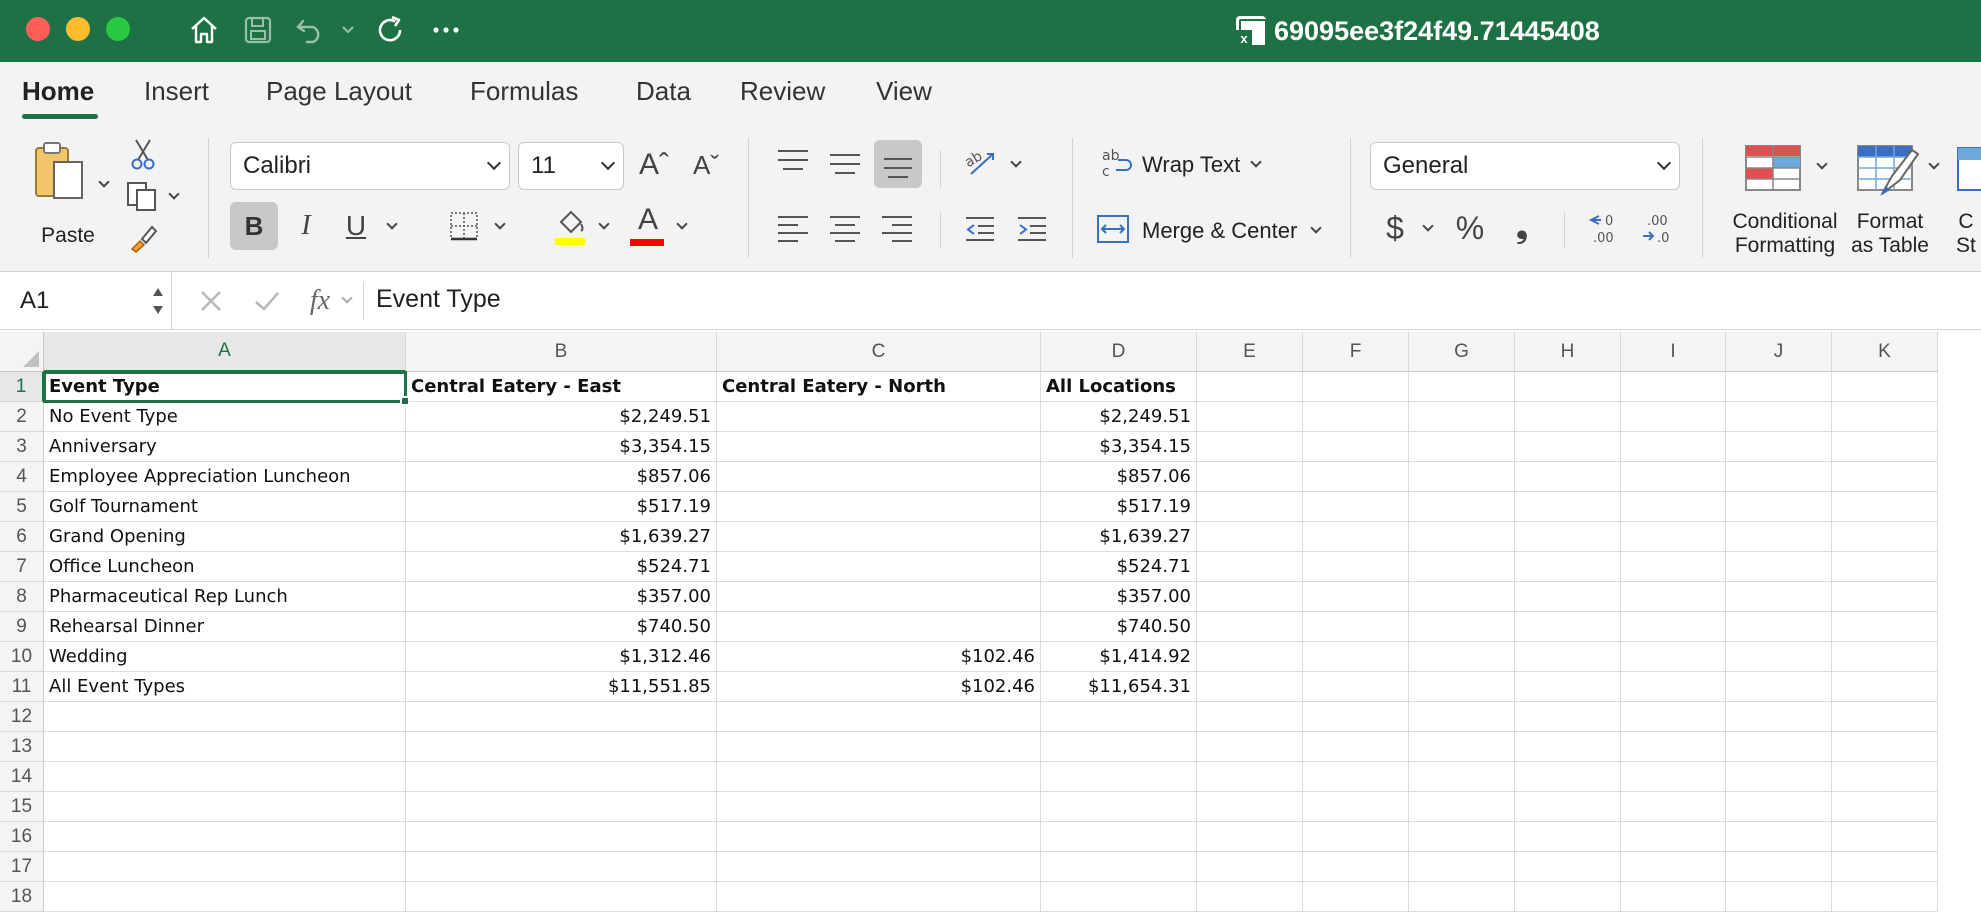 This screenshot has width=1981, height=914. Describe the element at coordinates (306, 226) in the screenshot. I see `italic-button: I` at that location.